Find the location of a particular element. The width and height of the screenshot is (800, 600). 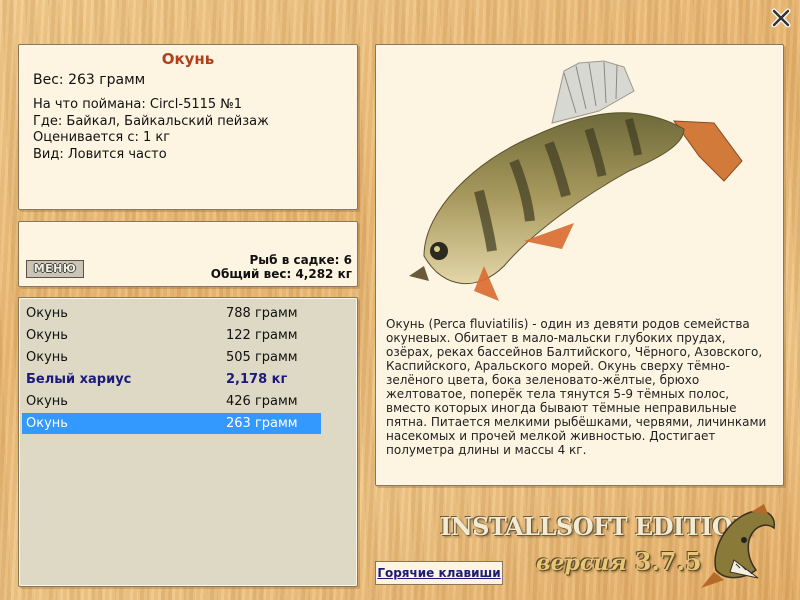

list-item-weight: 426 грамм is located at coordinates (262, 401).